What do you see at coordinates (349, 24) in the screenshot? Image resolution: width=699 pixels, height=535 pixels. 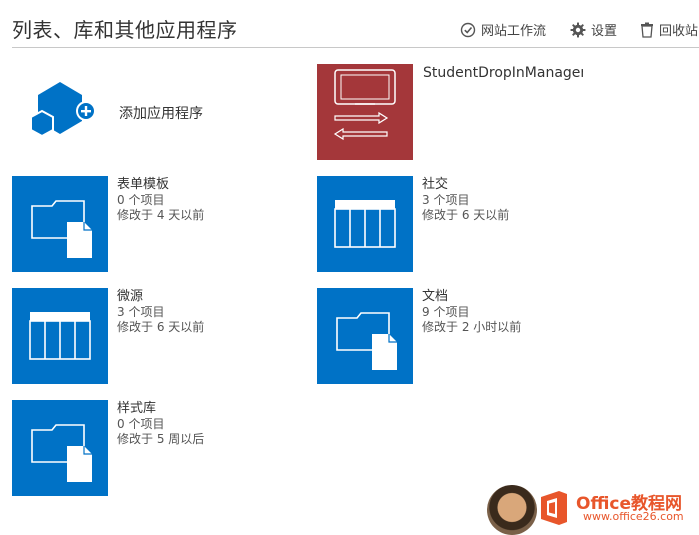 I see `page-header: 列表、库和其他应用程序 网站工作流 设置 回收站` at bounding box center [349, 24].